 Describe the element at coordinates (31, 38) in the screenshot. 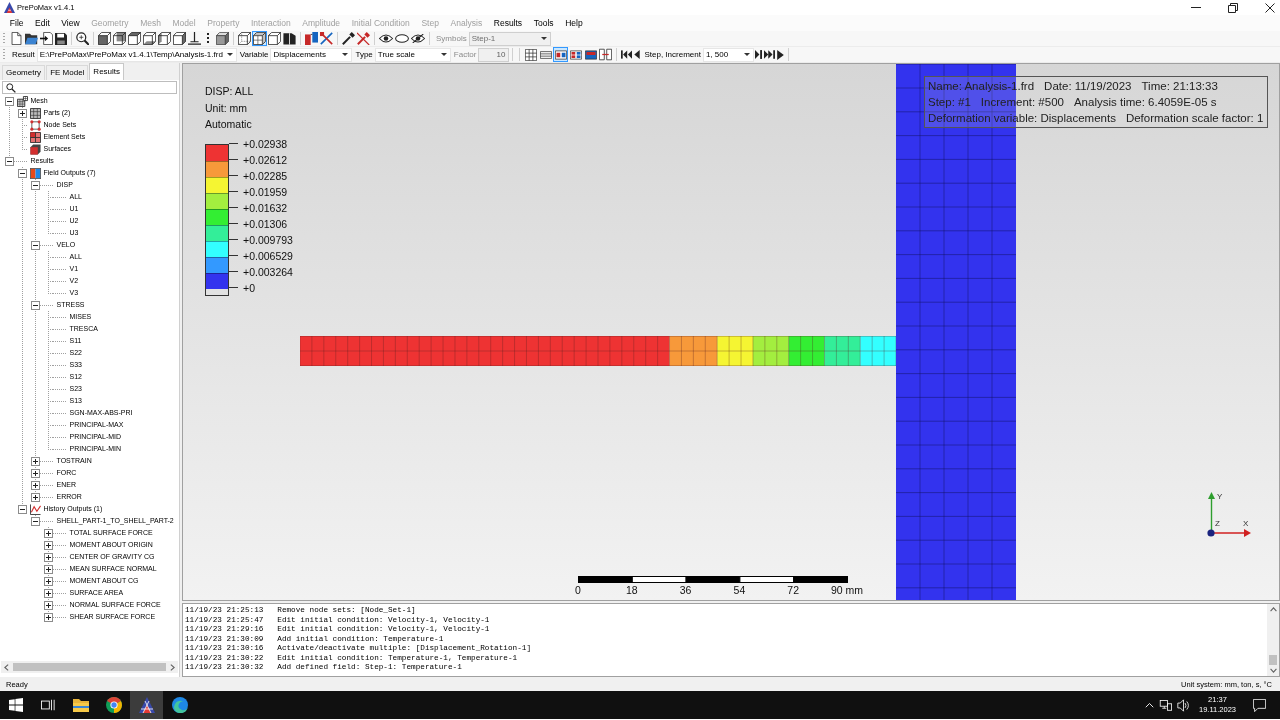

I see `open-folder-icon` at that location.